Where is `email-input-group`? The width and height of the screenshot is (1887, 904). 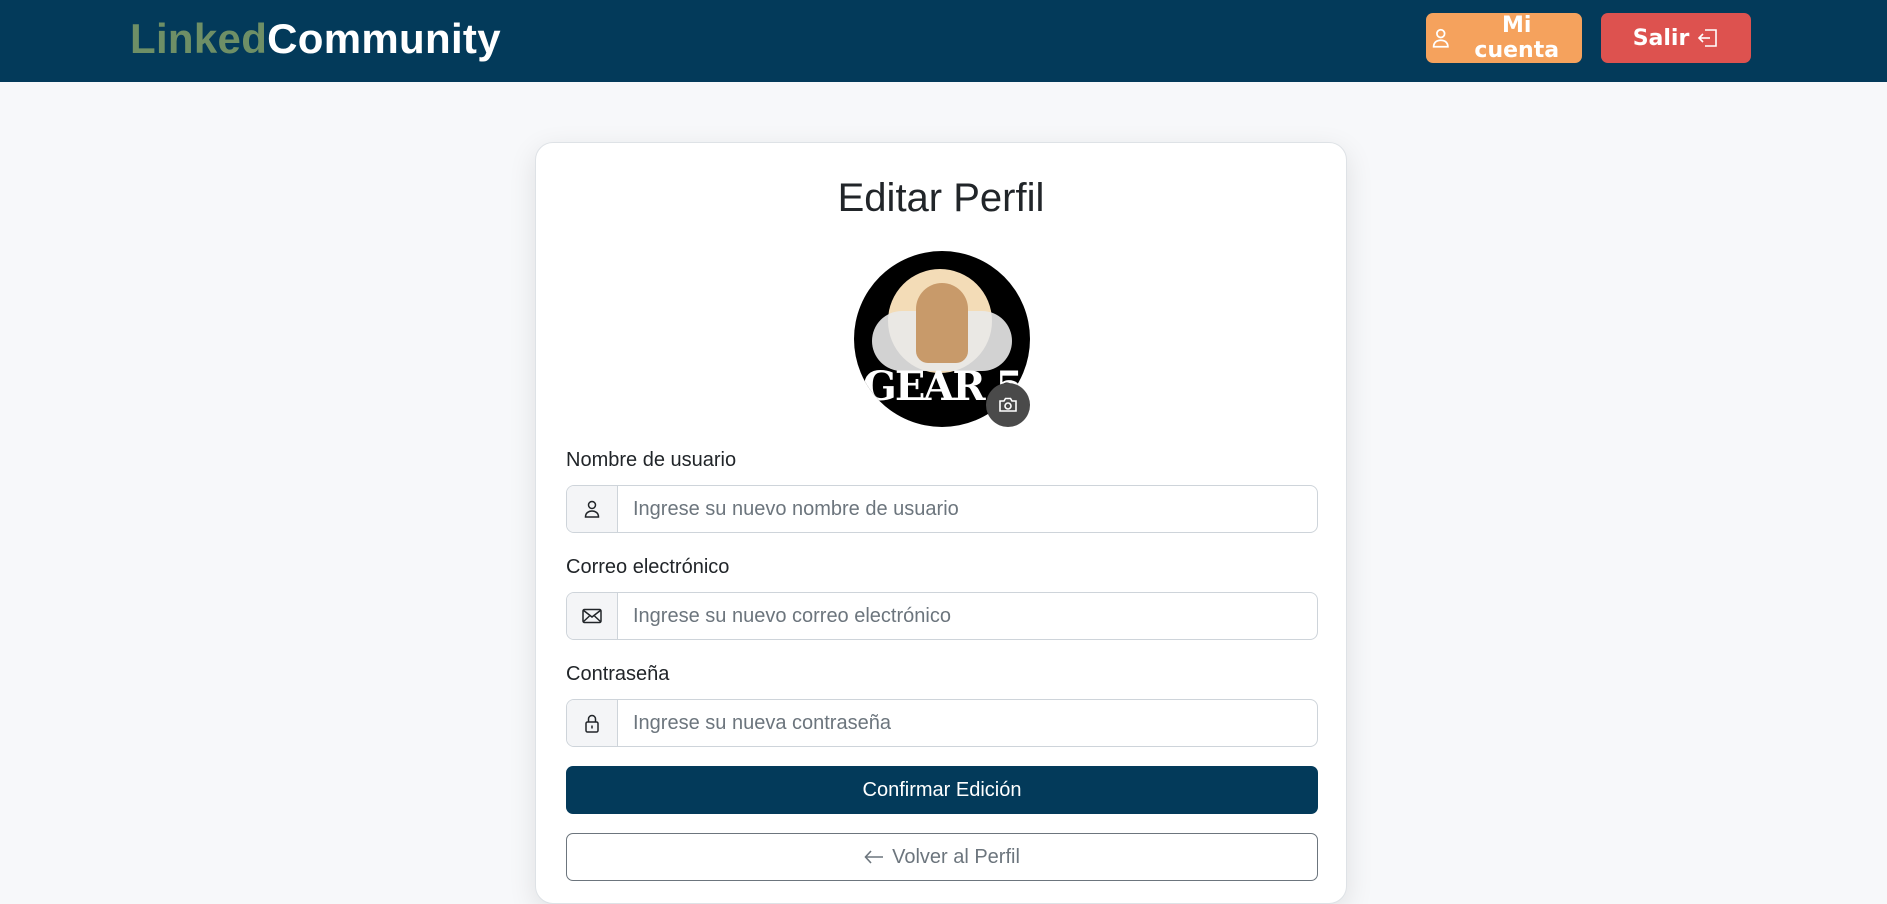
email-input-group is located at coordinates (942, 616).